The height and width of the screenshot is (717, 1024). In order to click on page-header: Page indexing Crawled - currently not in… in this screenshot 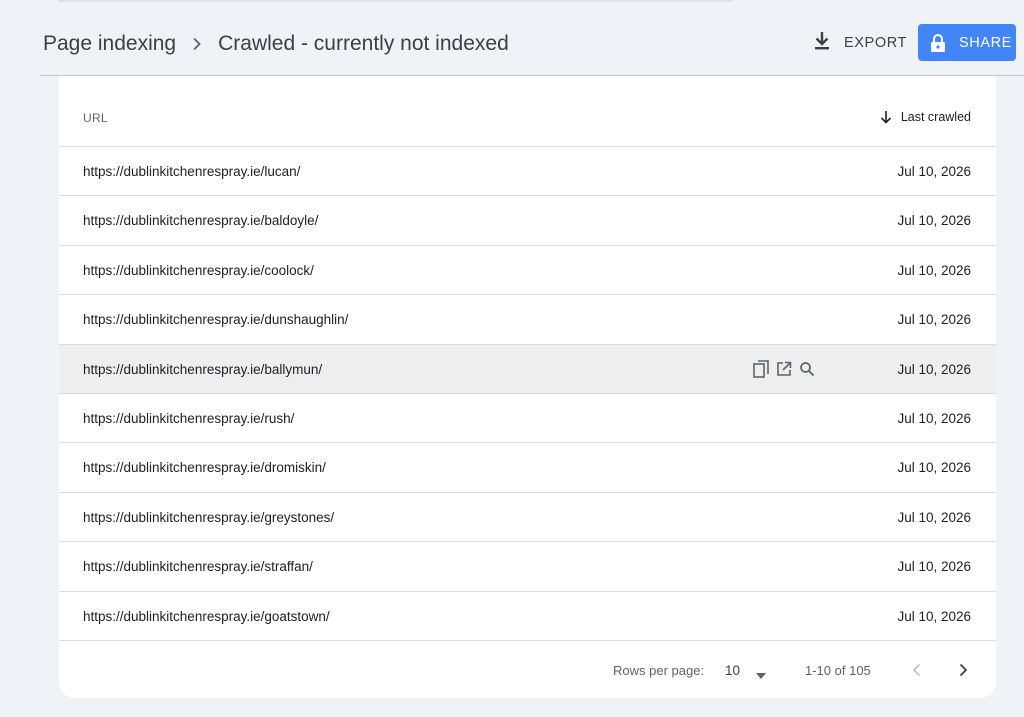, I will do `click(512, 38)`.